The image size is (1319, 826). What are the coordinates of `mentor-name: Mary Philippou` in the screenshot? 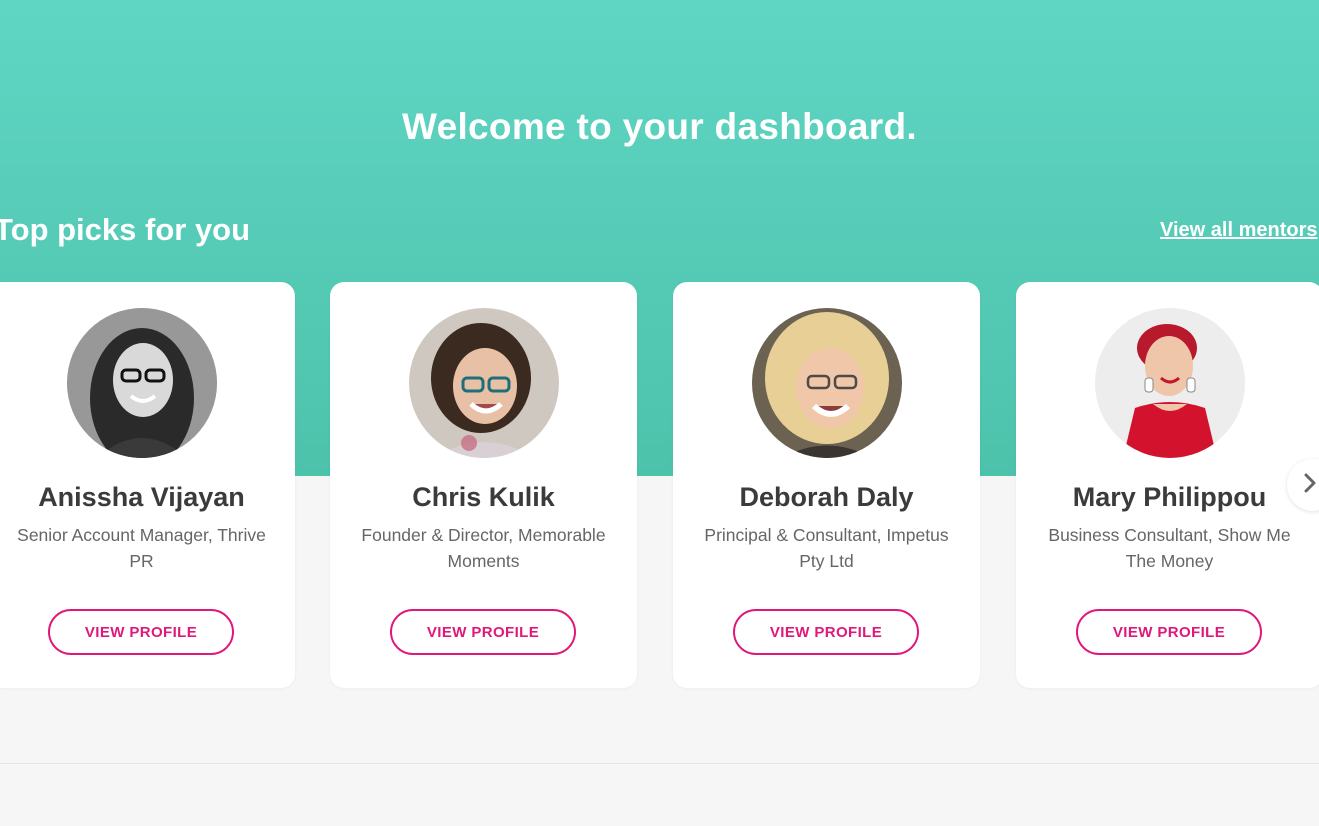 It's located at (1169, 497).